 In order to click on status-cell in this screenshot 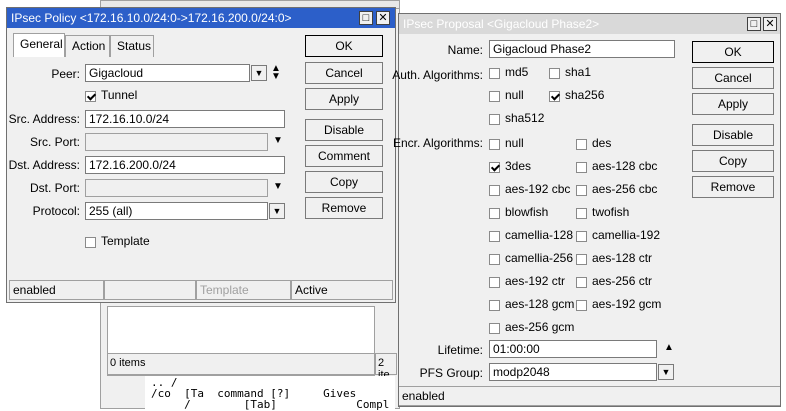, I will do `click(150, 290)`.